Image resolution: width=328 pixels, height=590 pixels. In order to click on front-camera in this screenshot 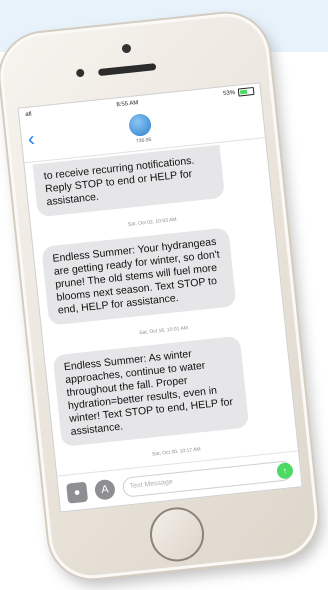, I will do `click(126, 48)`.